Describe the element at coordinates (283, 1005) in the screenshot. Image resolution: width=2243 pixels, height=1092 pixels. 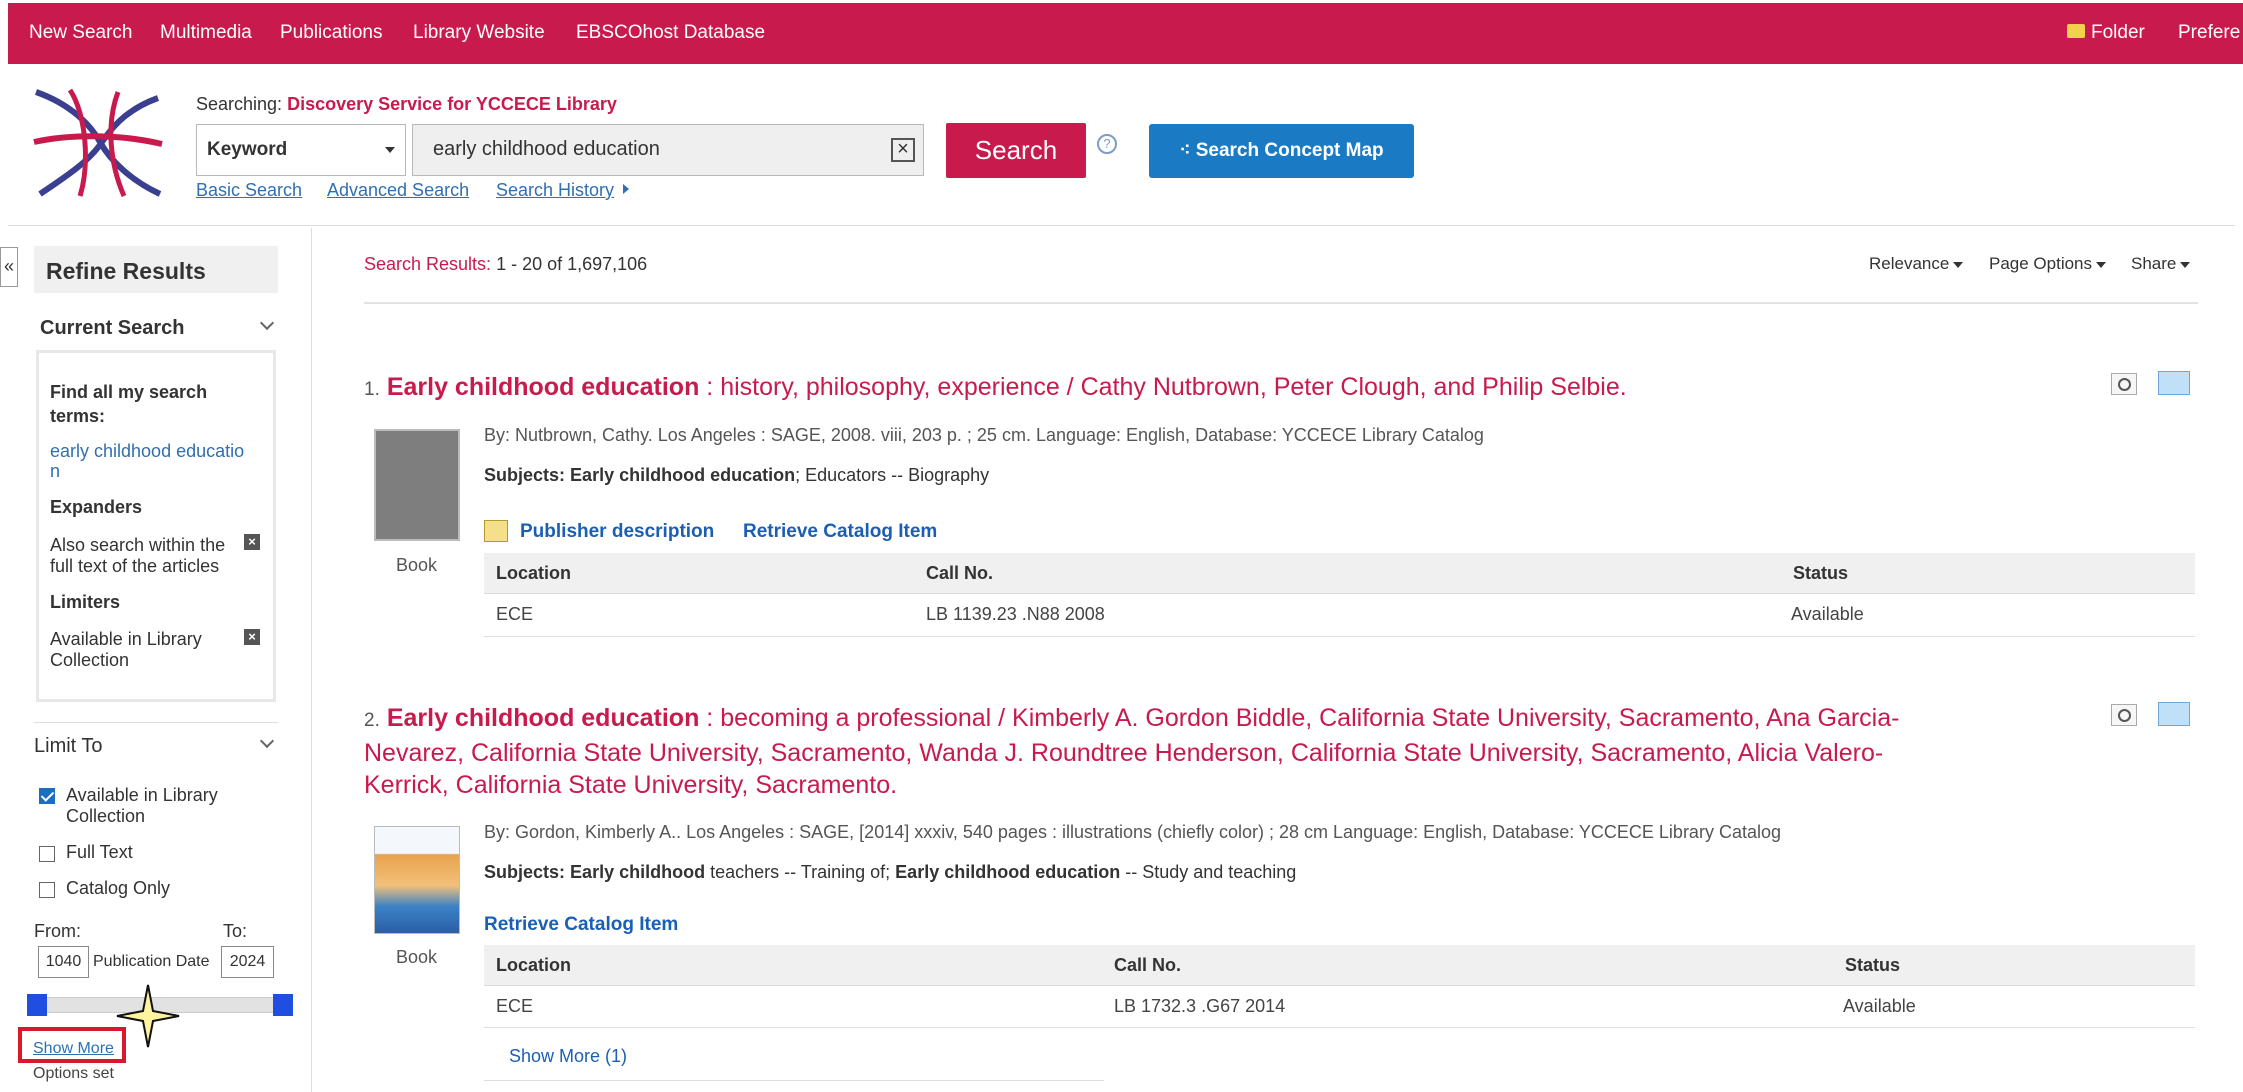
I see `slider-handle-to` at that location.